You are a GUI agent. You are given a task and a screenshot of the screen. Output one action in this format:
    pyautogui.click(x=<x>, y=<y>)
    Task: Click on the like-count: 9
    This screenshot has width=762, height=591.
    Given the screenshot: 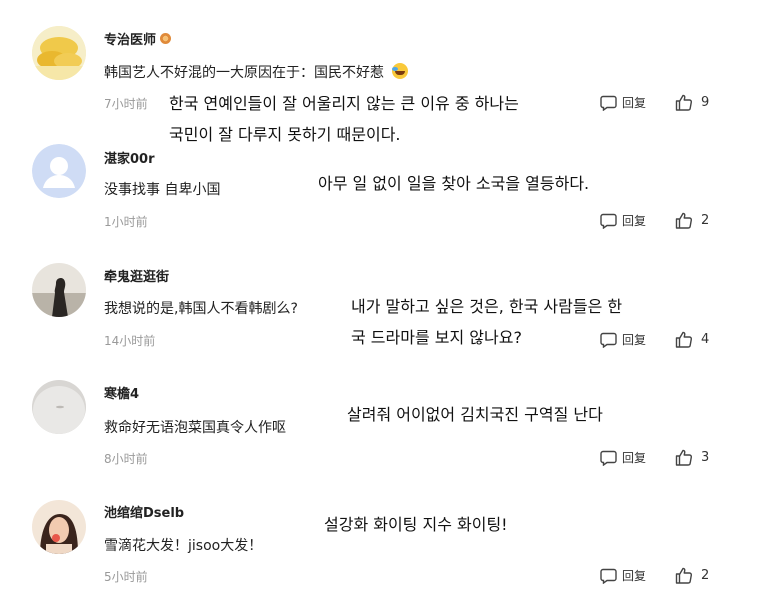 What is the action you would take?
    pyautogui.click(x=705, y=102)
    